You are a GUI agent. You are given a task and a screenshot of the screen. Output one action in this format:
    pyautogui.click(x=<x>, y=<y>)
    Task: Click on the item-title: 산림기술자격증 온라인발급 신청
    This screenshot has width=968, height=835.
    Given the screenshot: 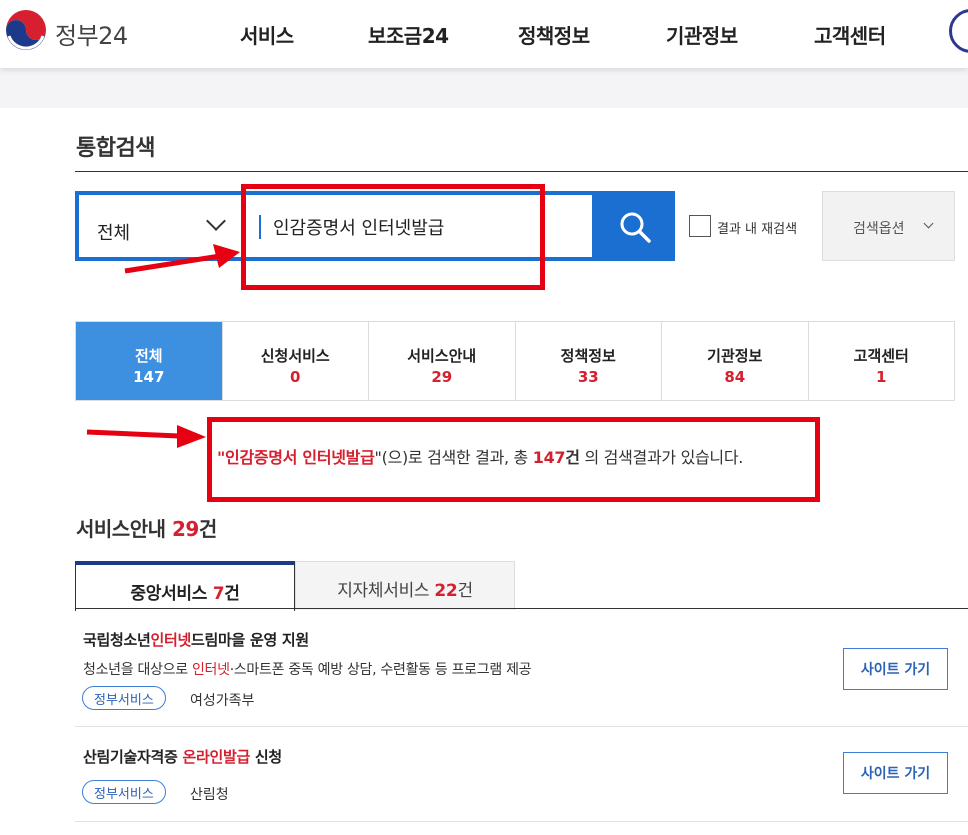 What is the action you would take?
    pyautogui.click(x=182, y=756)
    